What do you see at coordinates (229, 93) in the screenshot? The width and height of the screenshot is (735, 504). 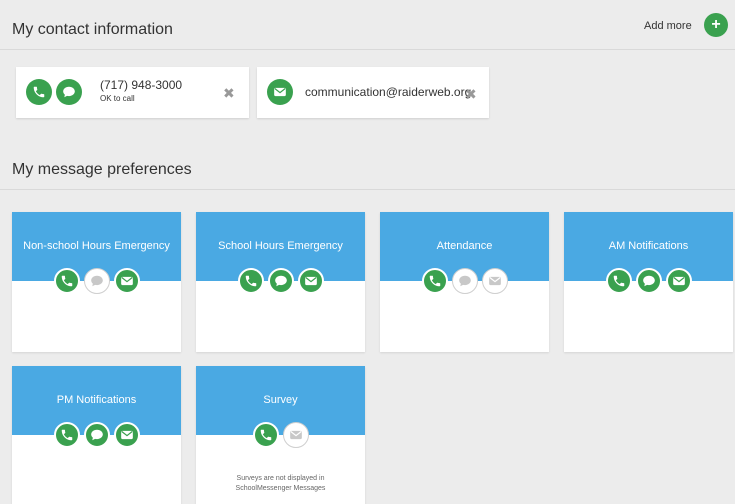 I see `remove-phone-icon: ✖` at bounding box center [229, 93].